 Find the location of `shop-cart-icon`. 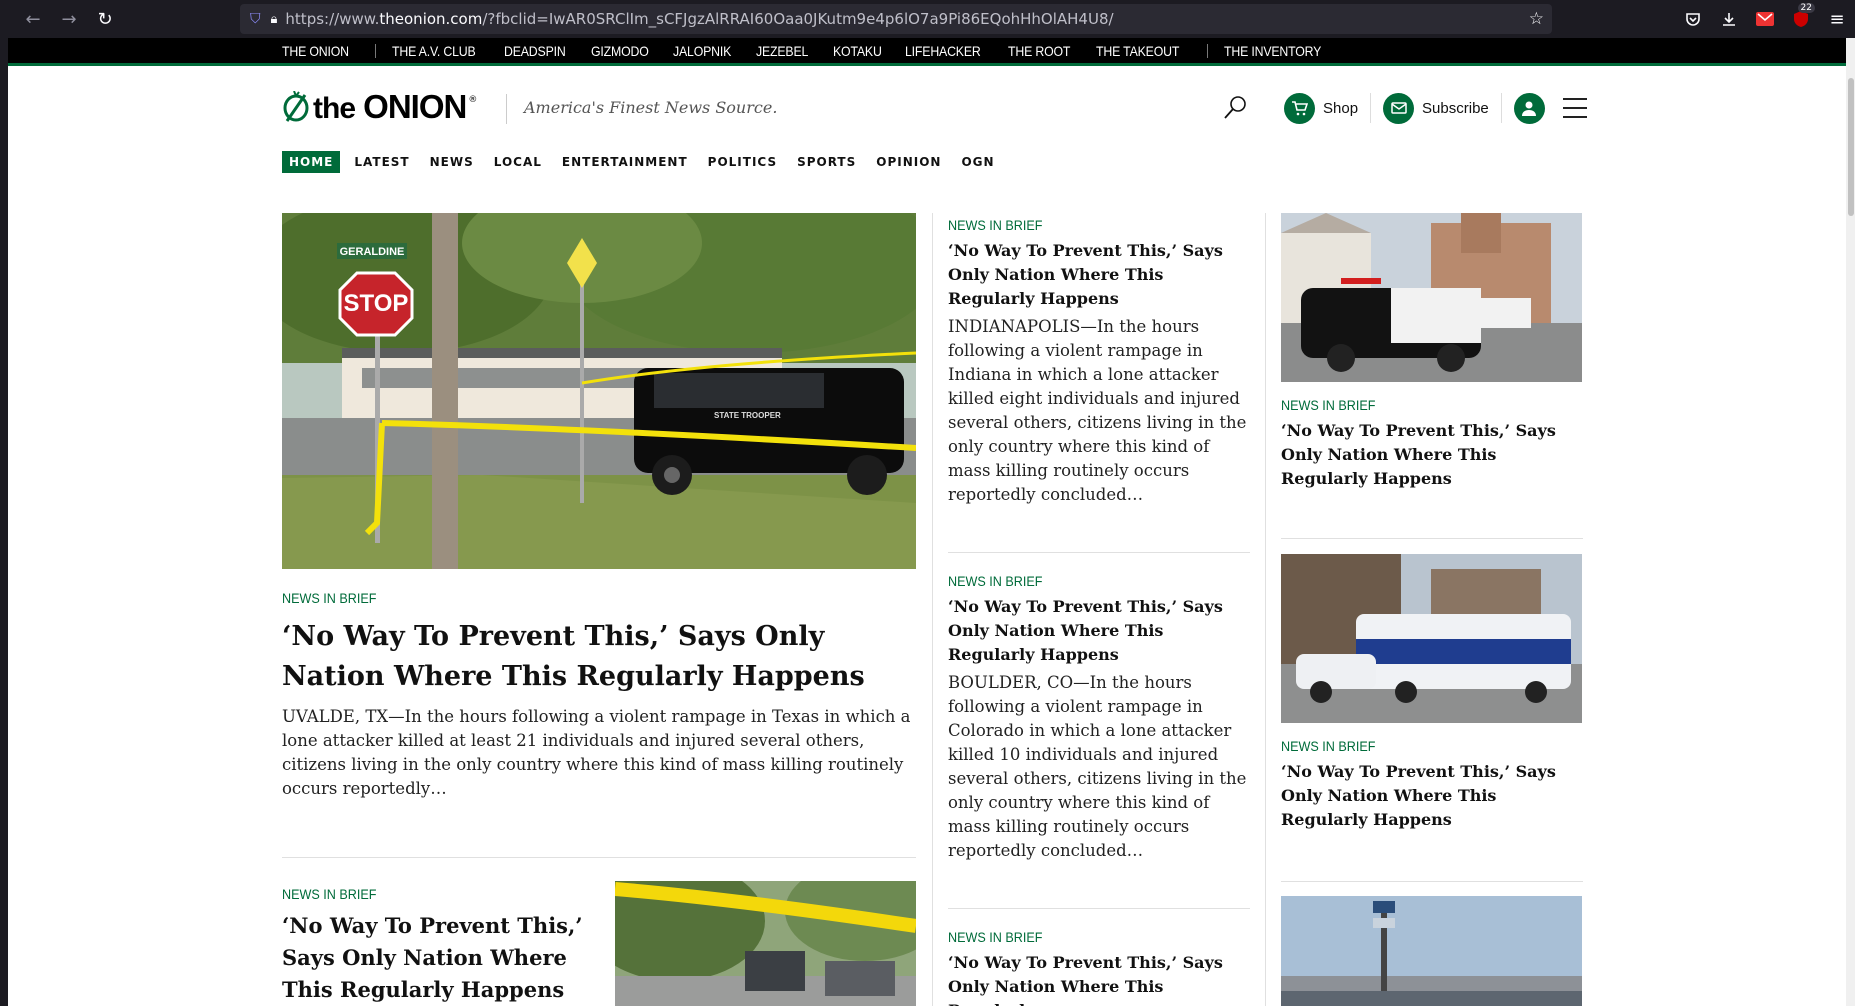

shop-cart-icon is located at coordinates (1299, 108).